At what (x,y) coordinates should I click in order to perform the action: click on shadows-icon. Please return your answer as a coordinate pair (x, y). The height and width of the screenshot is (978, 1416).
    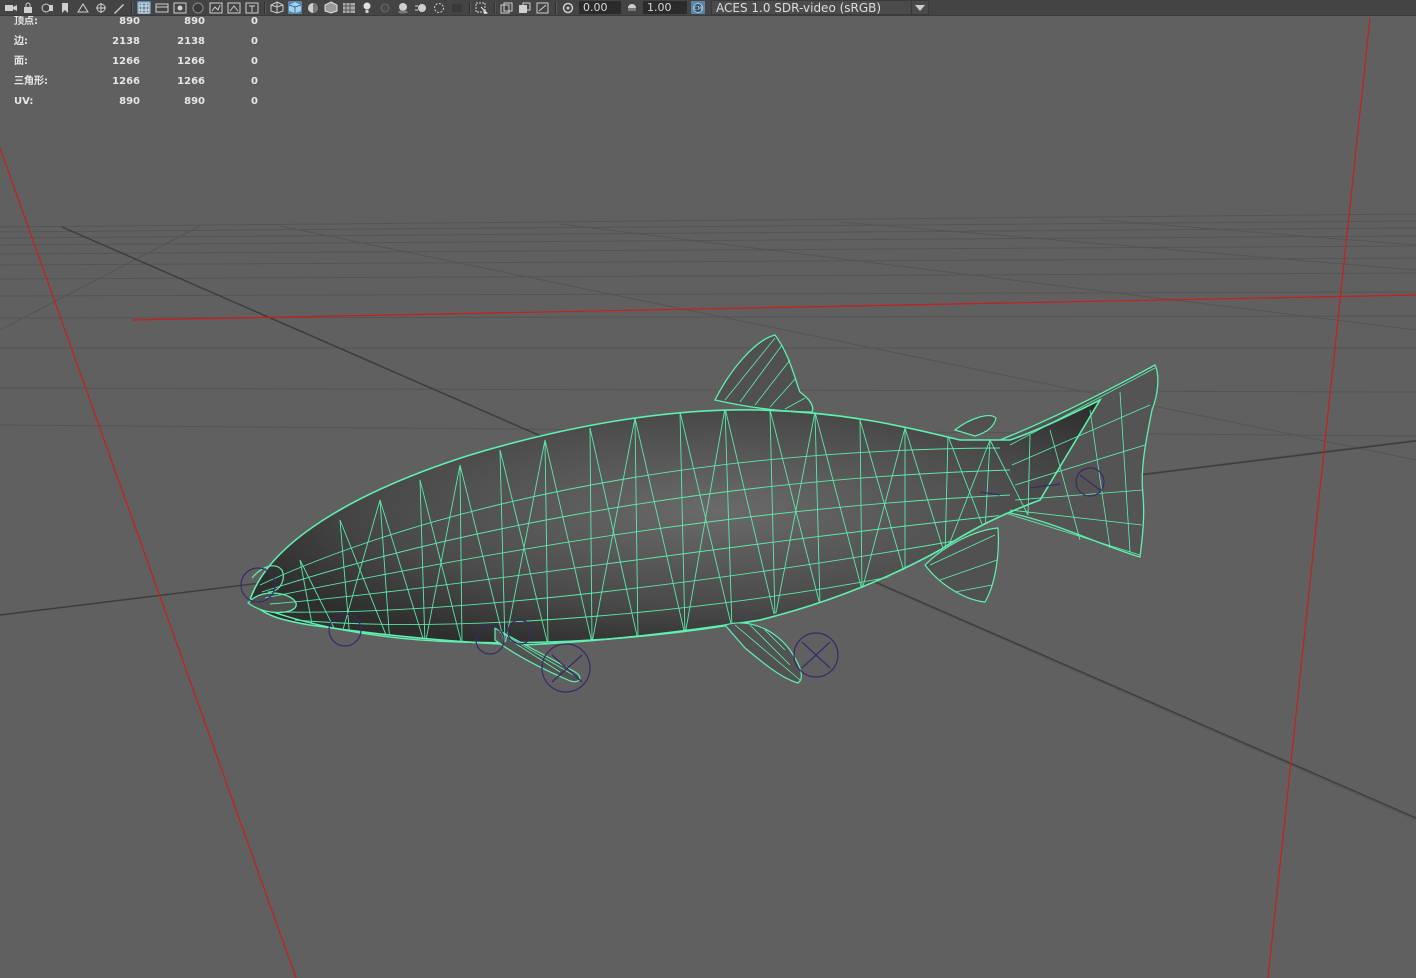
    Looking at the image, I should click on (385, 7).